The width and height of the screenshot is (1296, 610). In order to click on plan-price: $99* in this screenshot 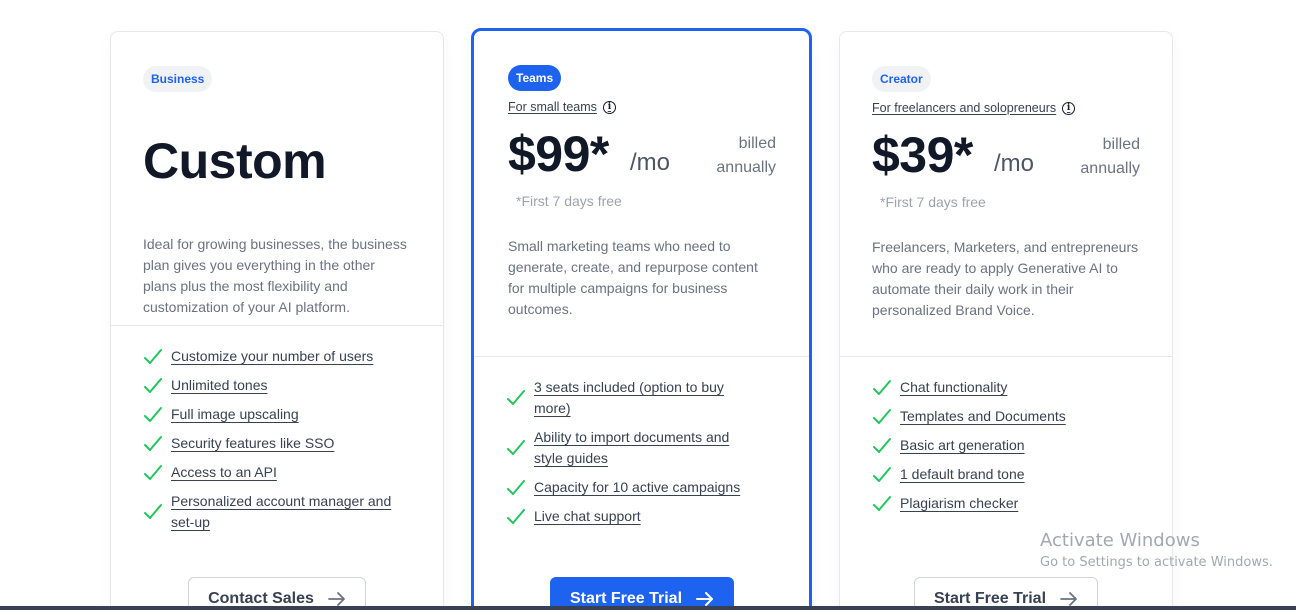, I will do `click(558, 154)`.